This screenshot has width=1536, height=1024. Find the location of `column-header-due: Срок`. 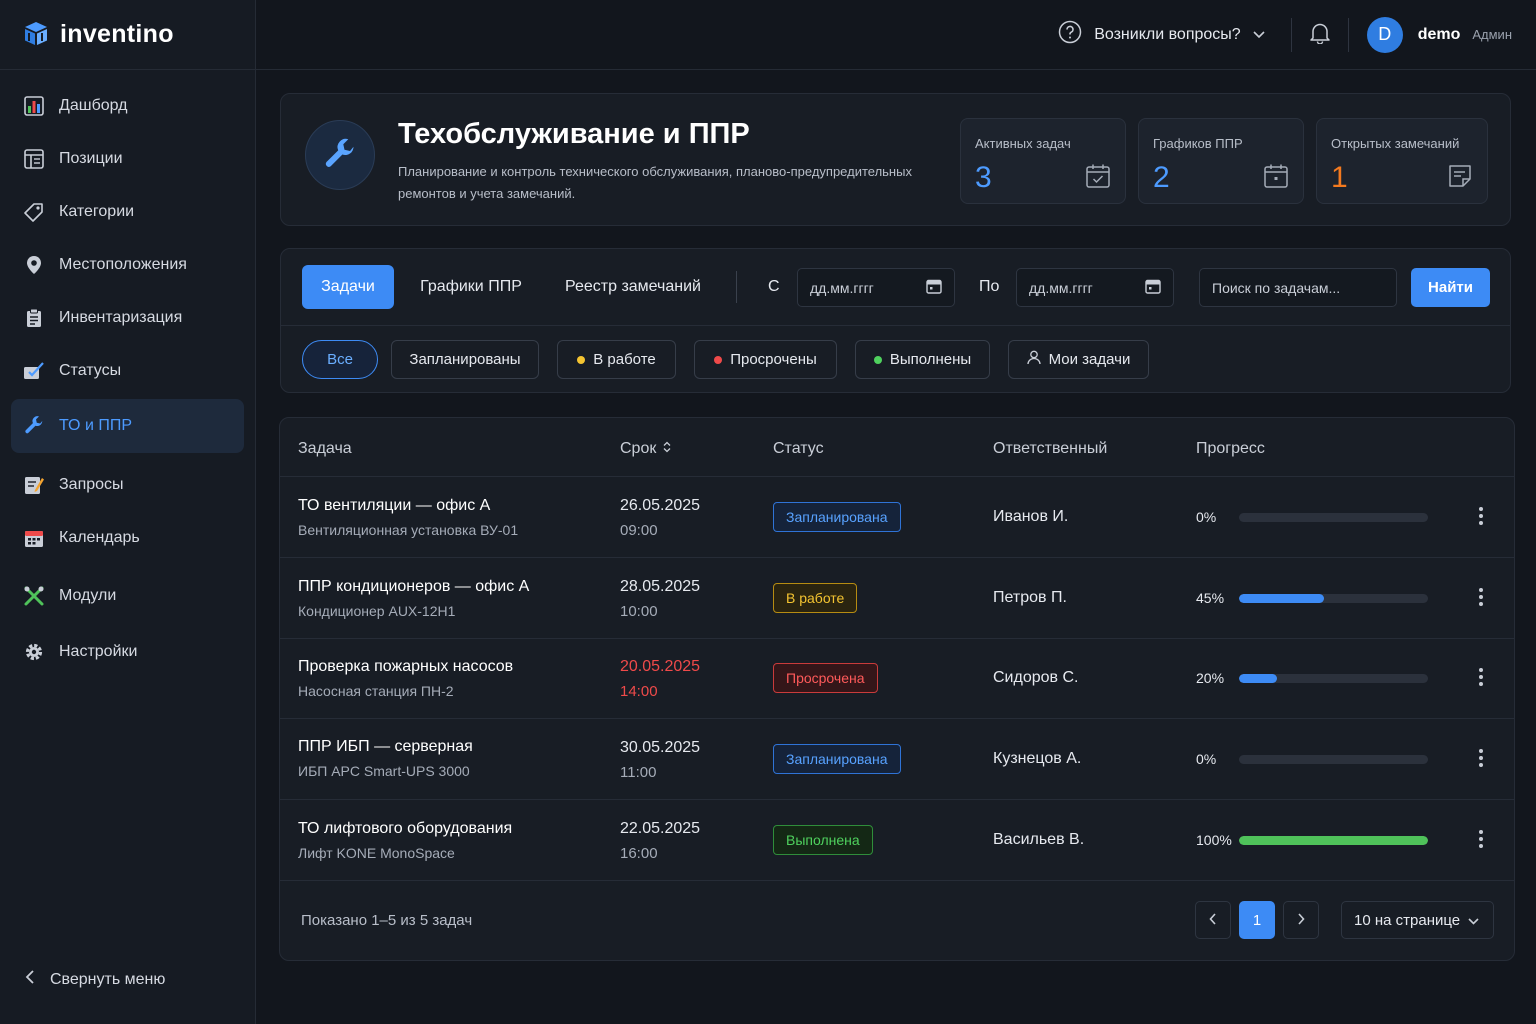

column-header-due: Срок is located at coordinates (646, 449).